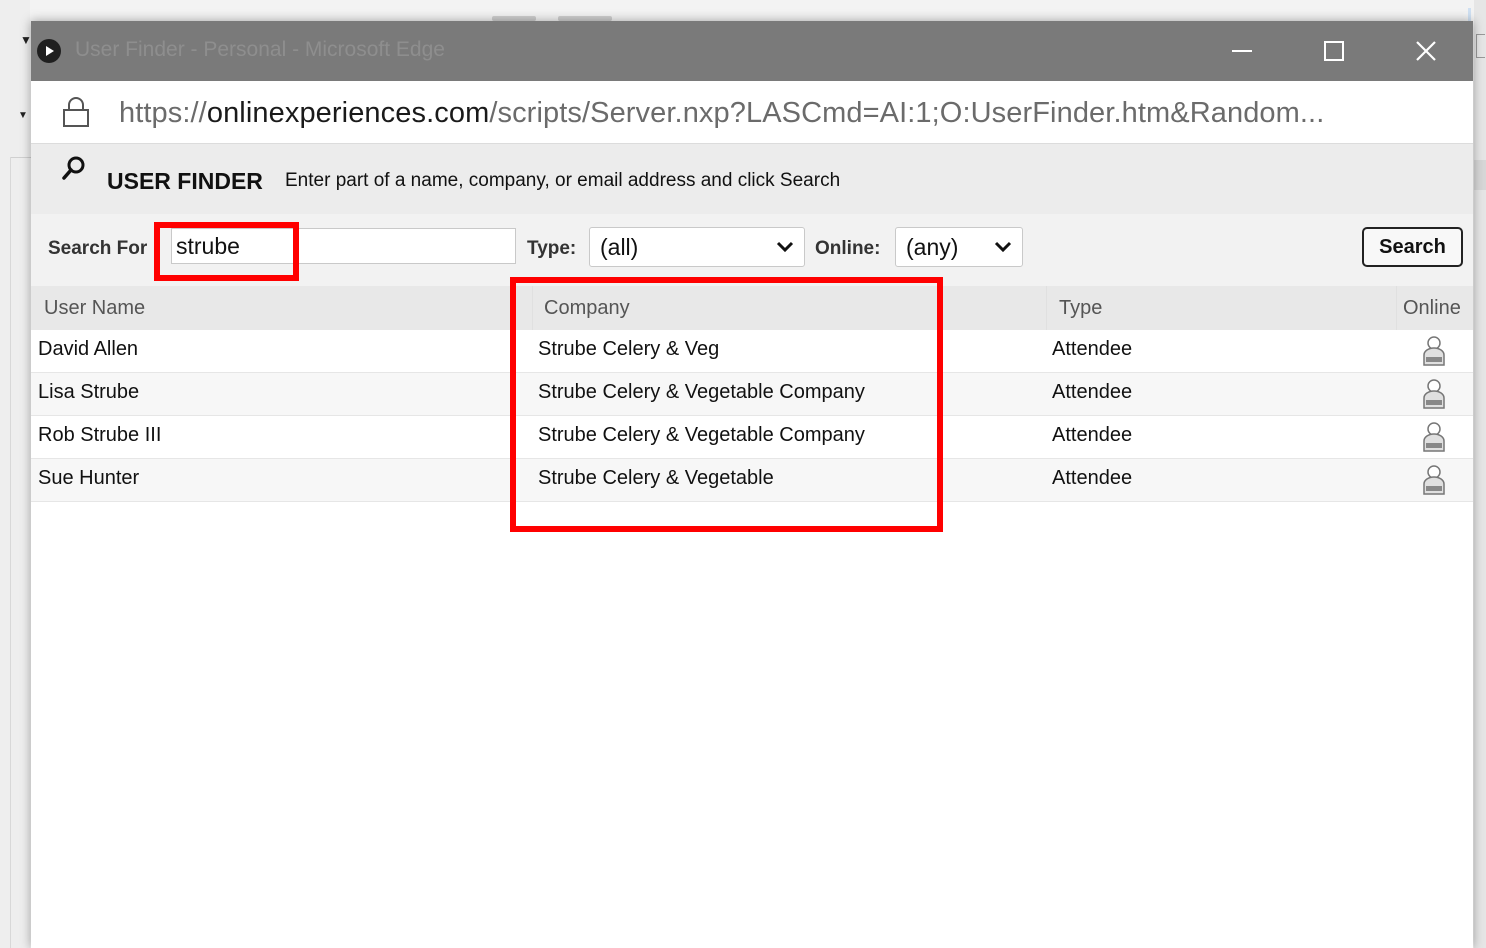 This screenshot has height=948, width=1486. I want to click on online-label: Online:, so click(848, 248).